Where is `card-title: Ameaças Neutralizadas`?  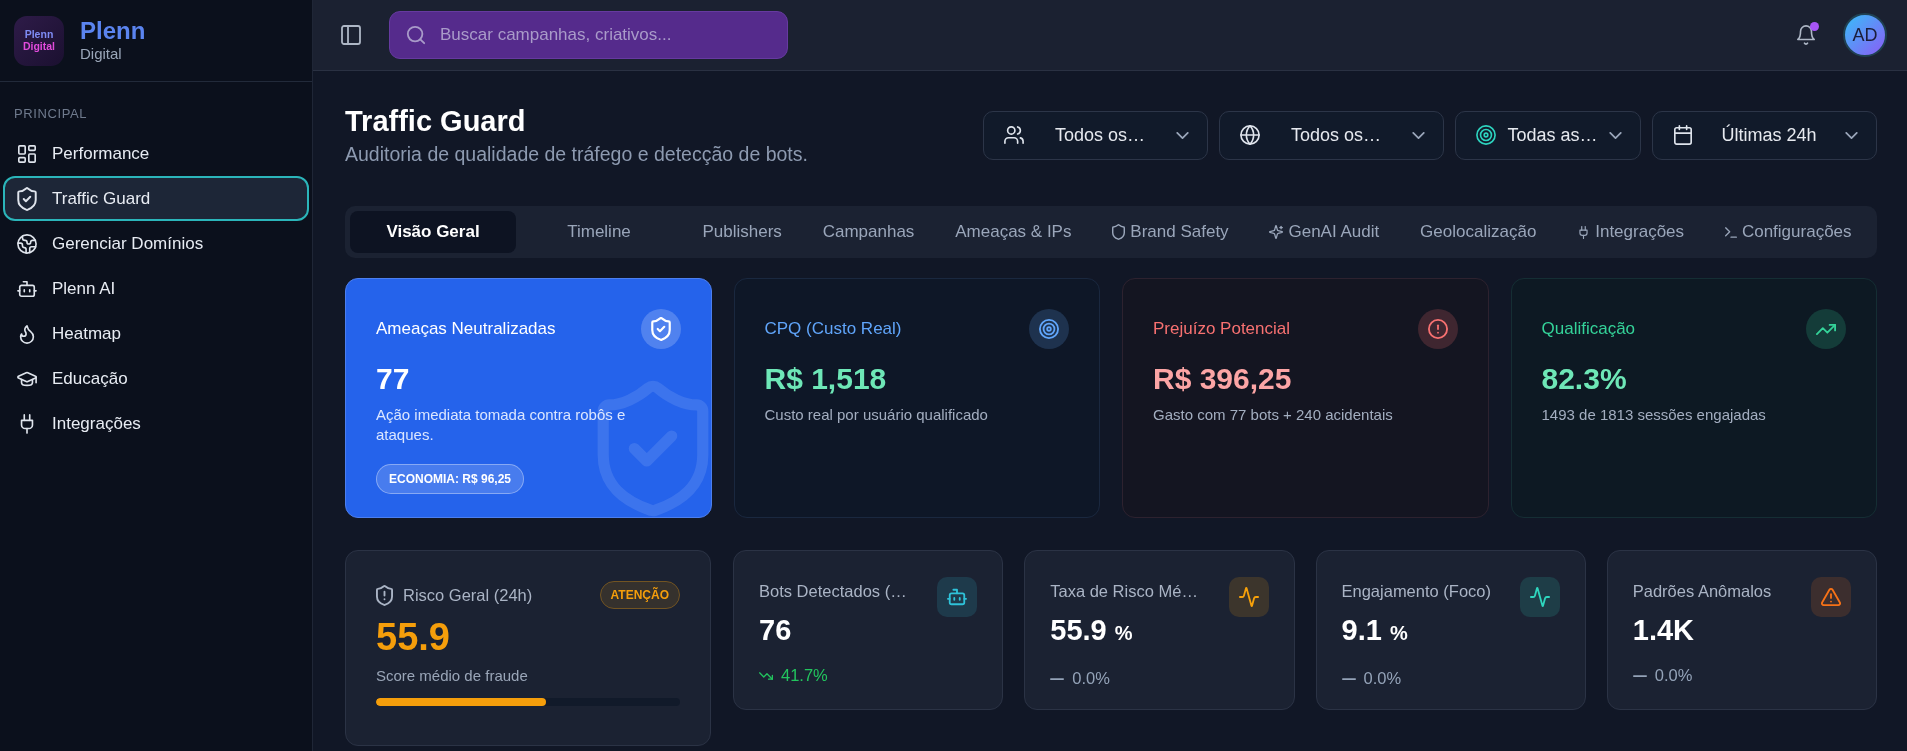
card-title: Ameaças Neutralizadas is located at coordinates (466, 329).